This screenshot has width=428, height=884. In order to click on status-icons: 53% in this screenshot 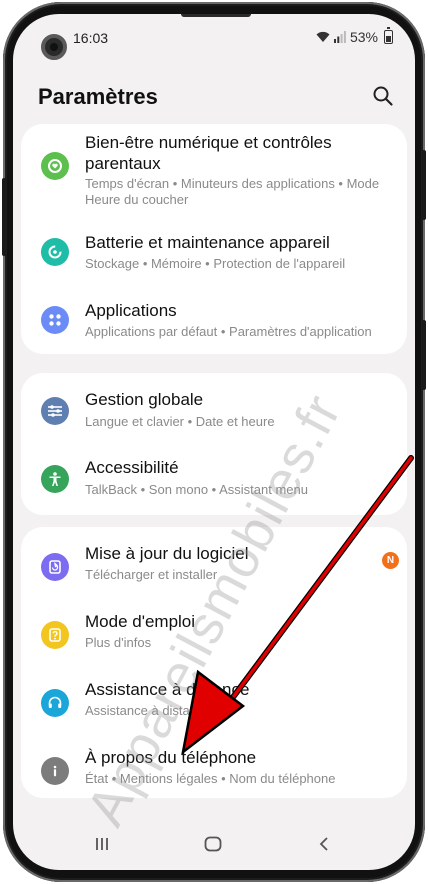, I will do `click(354, 36)`.